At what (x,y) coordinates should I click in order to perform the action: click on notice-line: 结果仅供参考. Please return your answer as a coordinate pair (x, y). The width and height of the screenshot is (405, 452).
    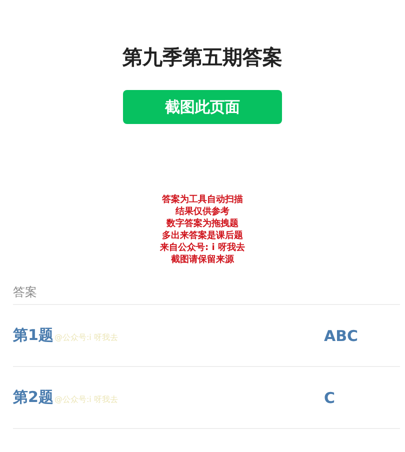
    Looking at the image, I should click on (202, 212).